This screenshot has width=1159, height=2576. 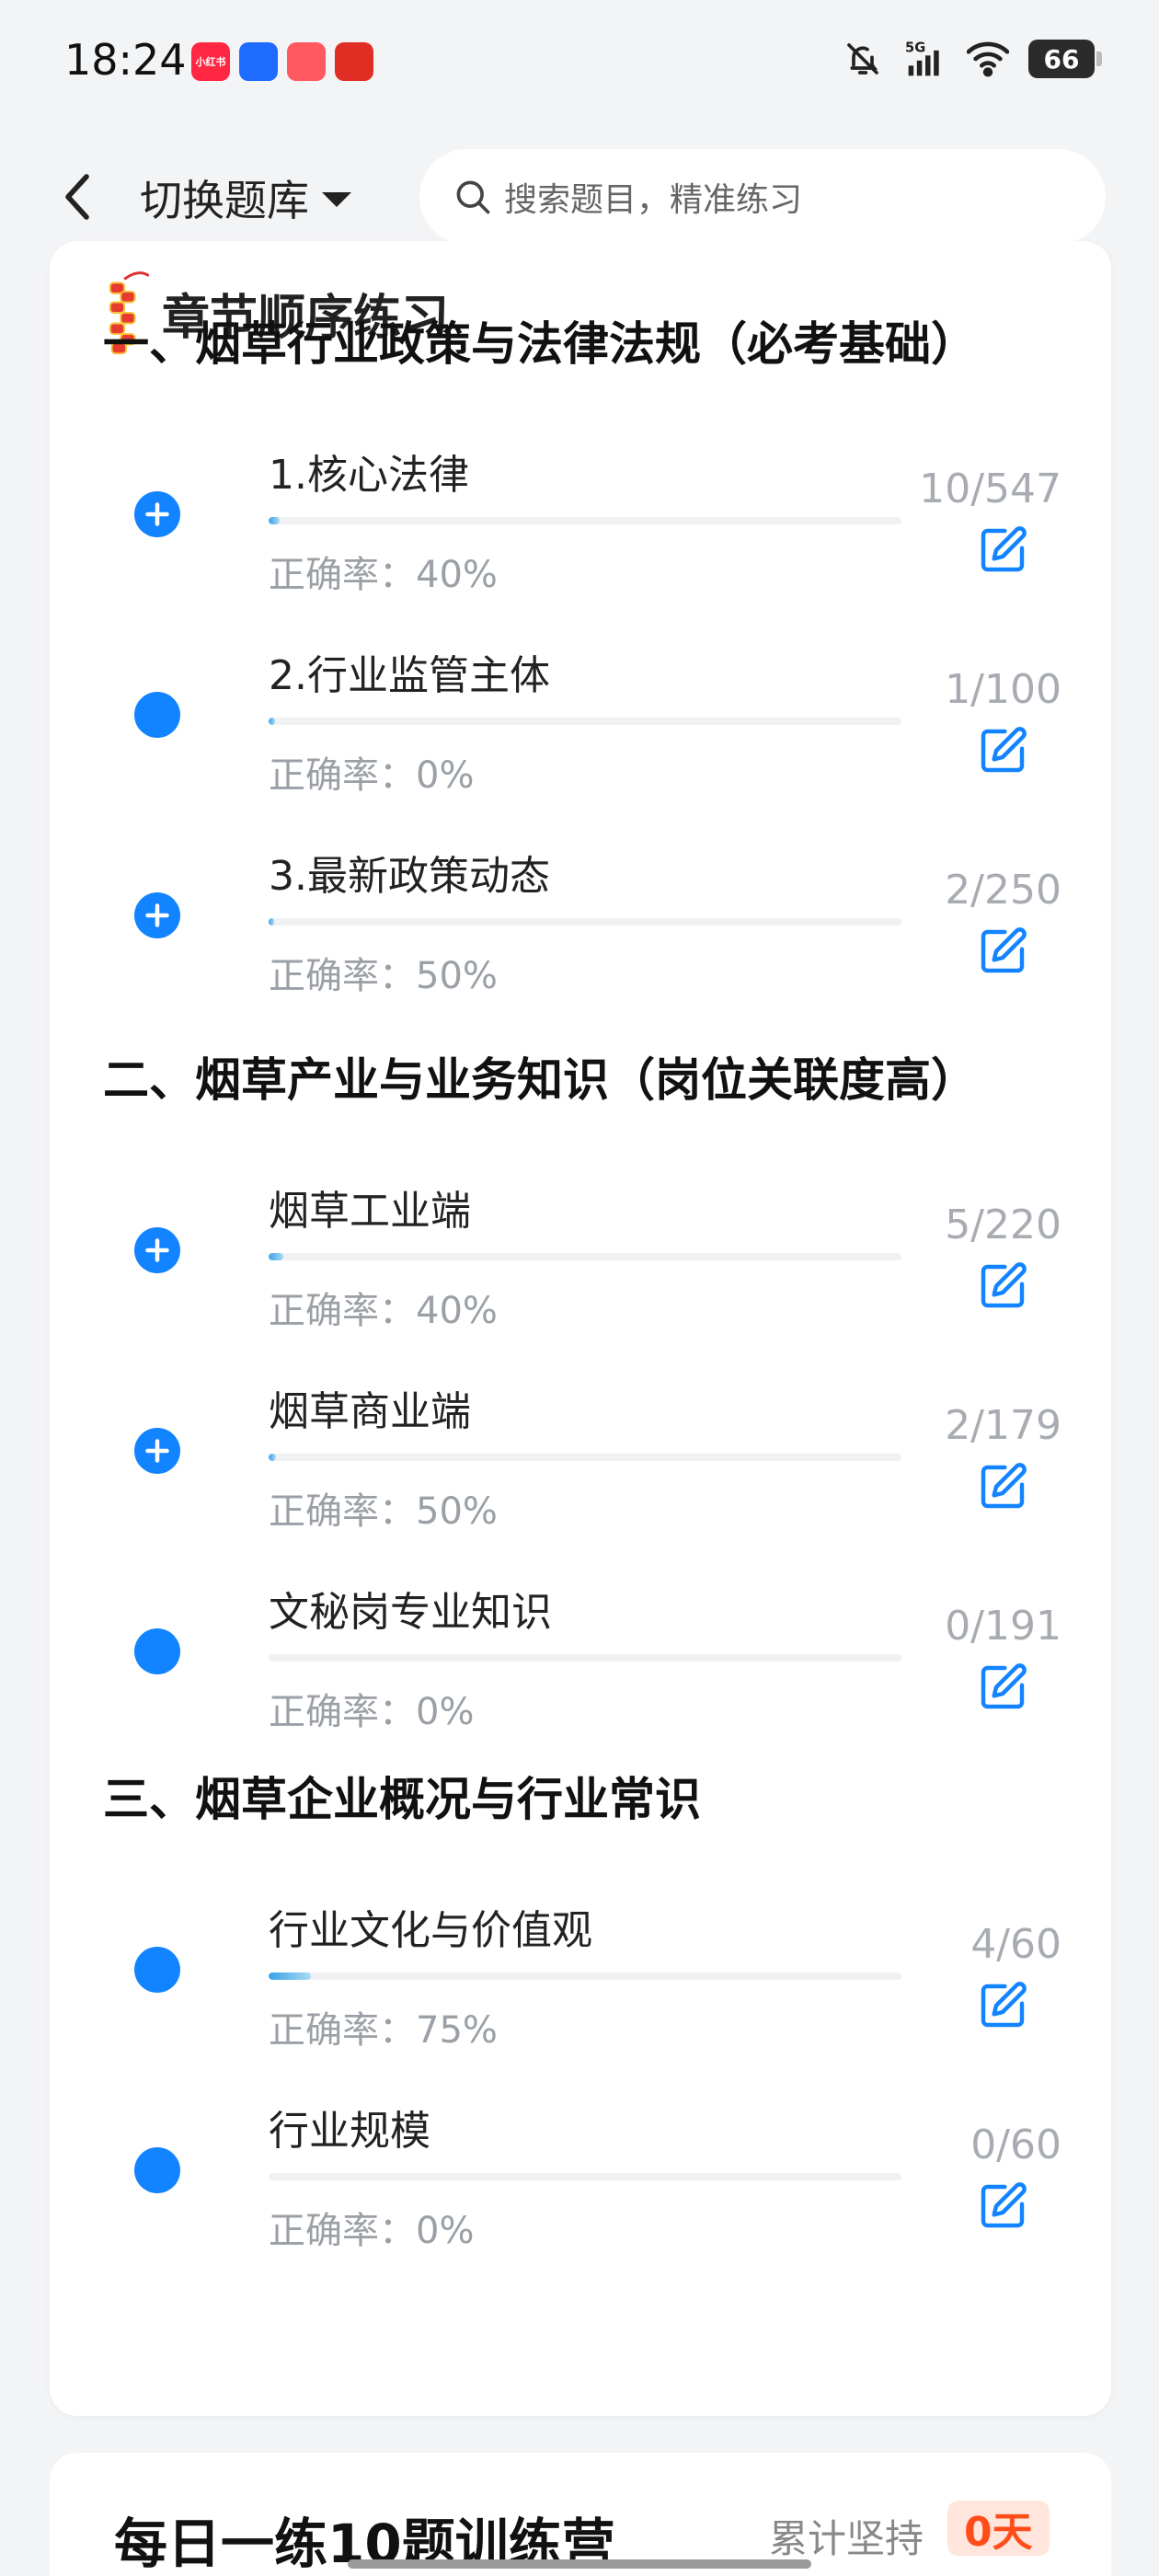 What do you see at coordinates (998, 2528) in the screenshot?
I see `camp-days-badge: 0天` at bounding box center [998, 2528].